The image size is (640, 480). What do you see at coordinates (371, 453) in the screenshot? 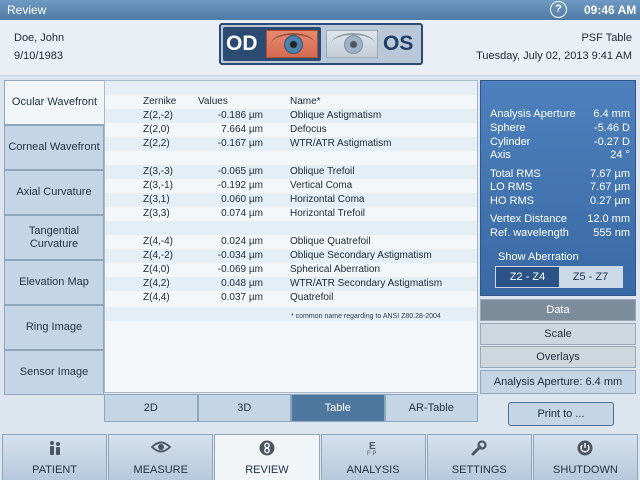
I see `svg-text: F P` at bounding box center [371, 453].